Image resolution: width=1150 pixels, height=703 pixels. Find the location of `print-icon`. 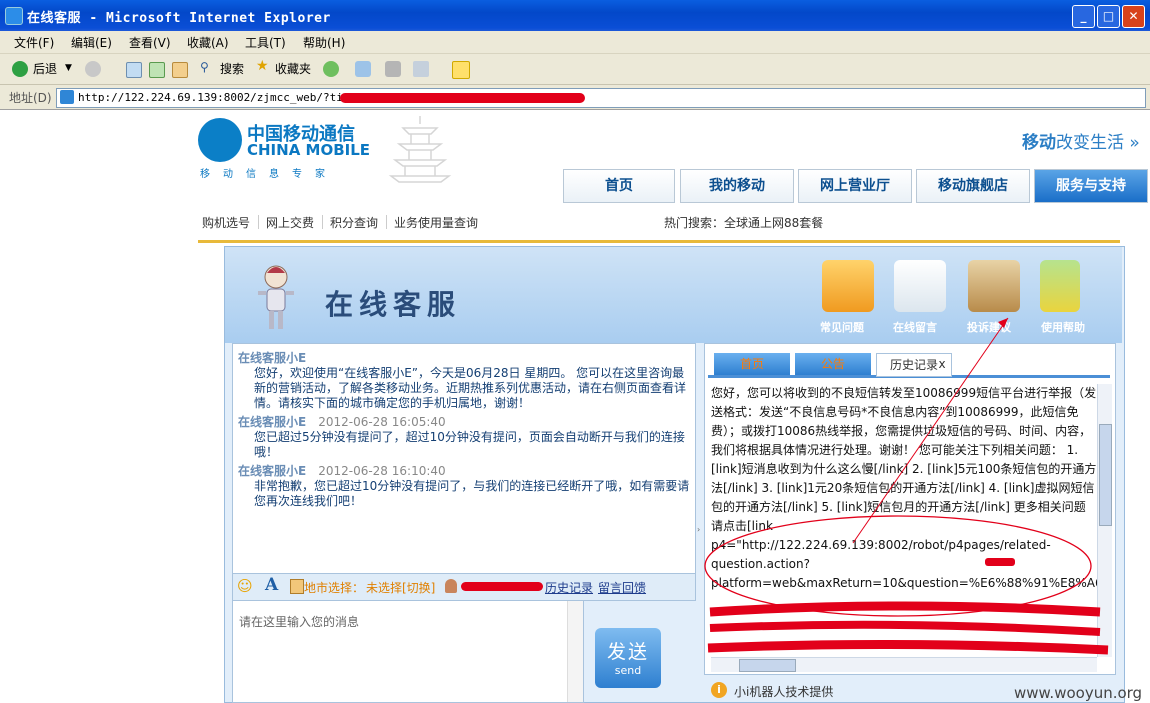

print-icon is located at coordinates (393, 69).